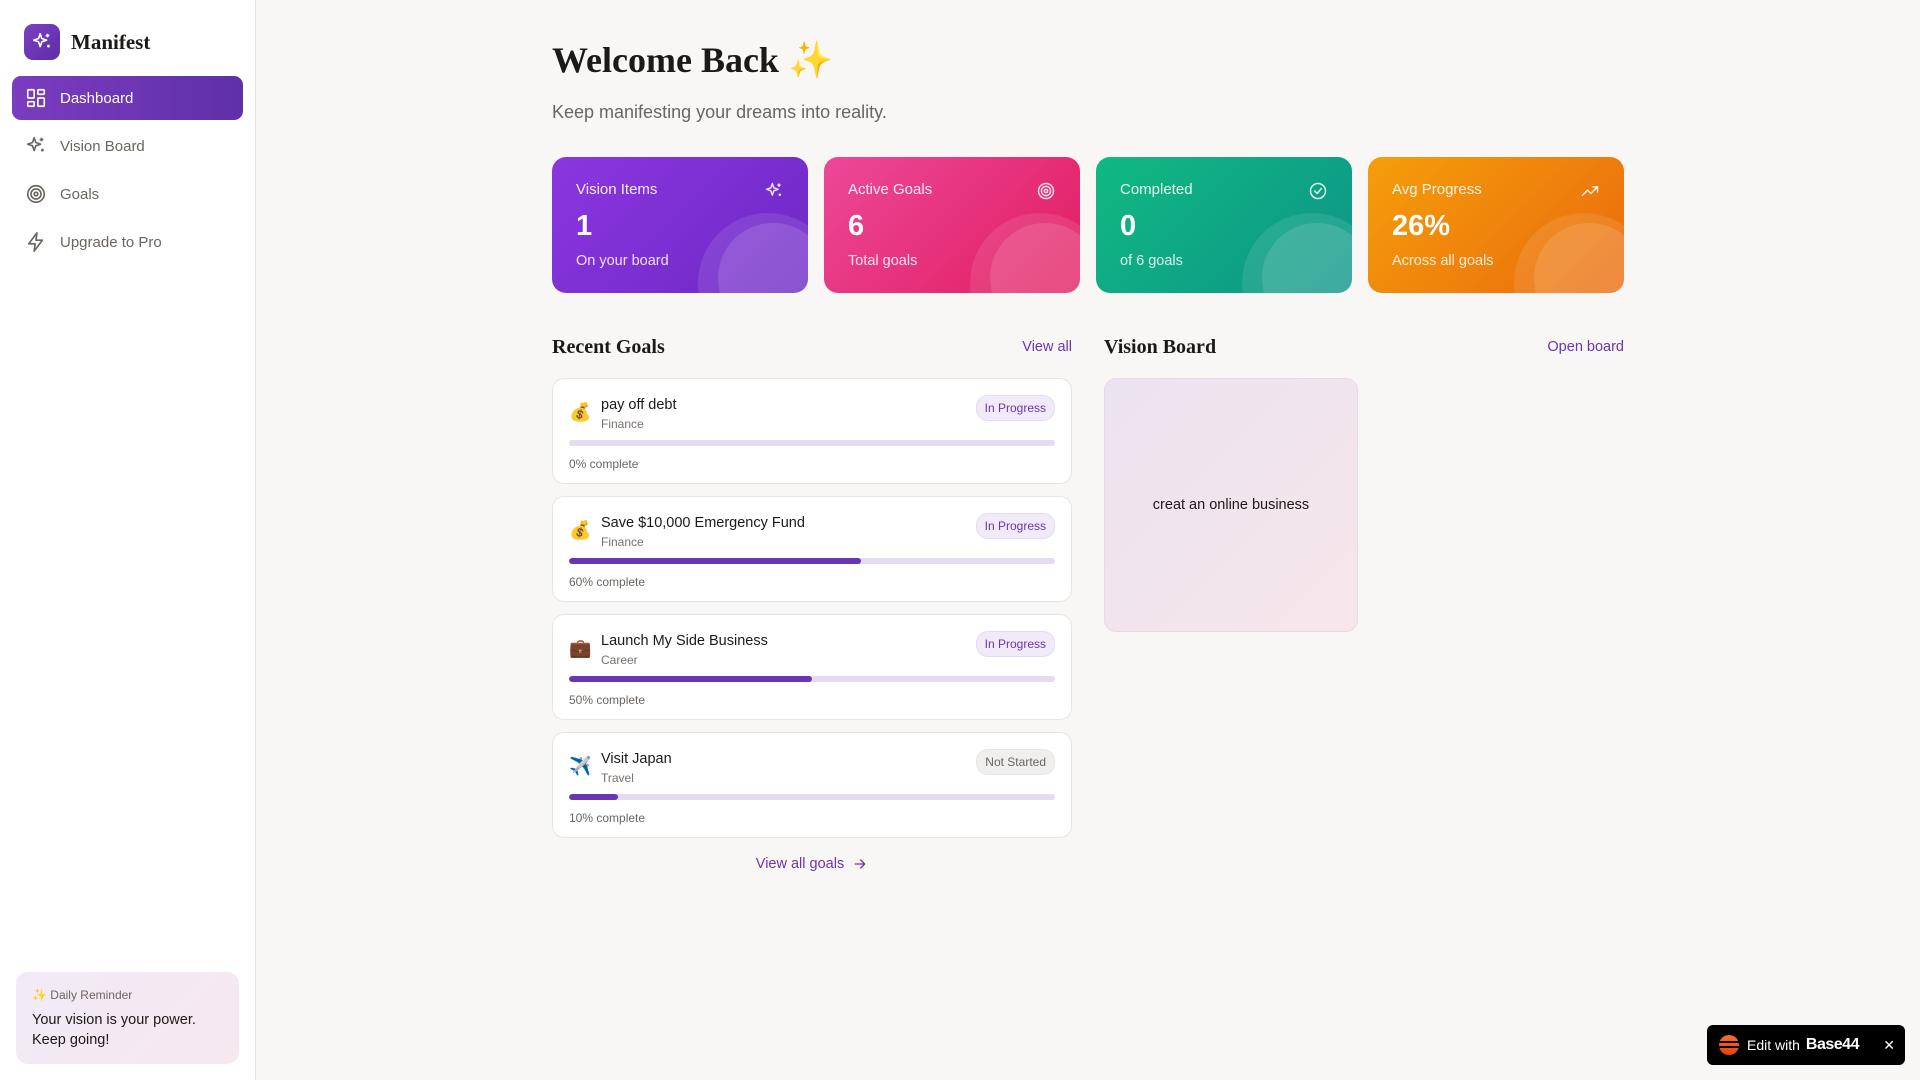 This screenshot has height=1080, width=1920. I want to click on stat-label: Active Goals, so click(890, 189).